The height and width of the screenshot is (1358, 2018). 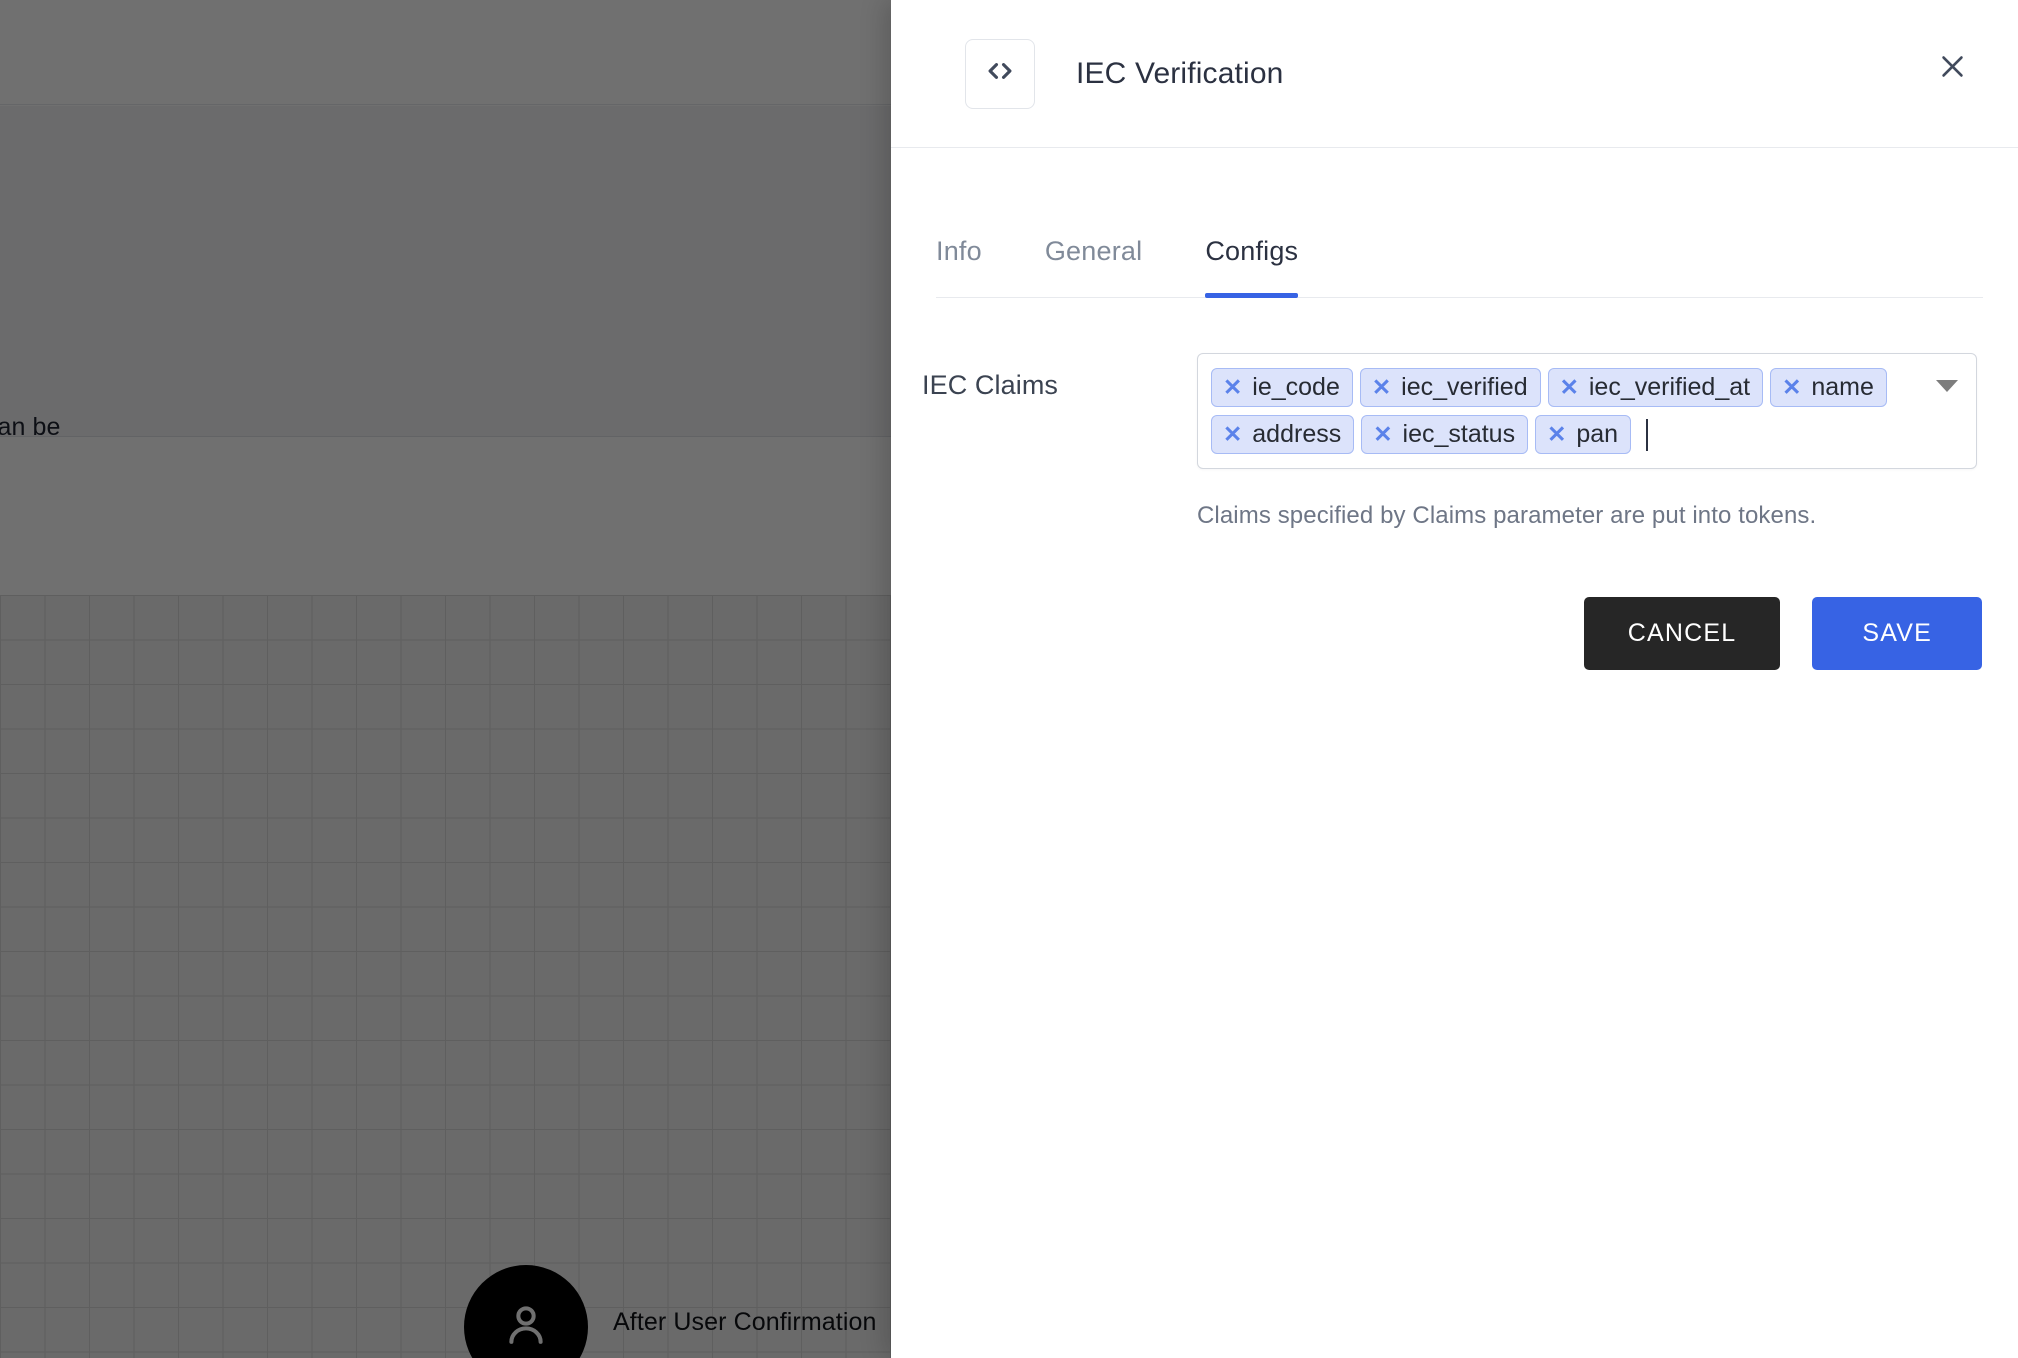 What do you see at coordinates (959, 266) in the screenshot?
I see `tab-info: Info` at bounding box center [959, 266].